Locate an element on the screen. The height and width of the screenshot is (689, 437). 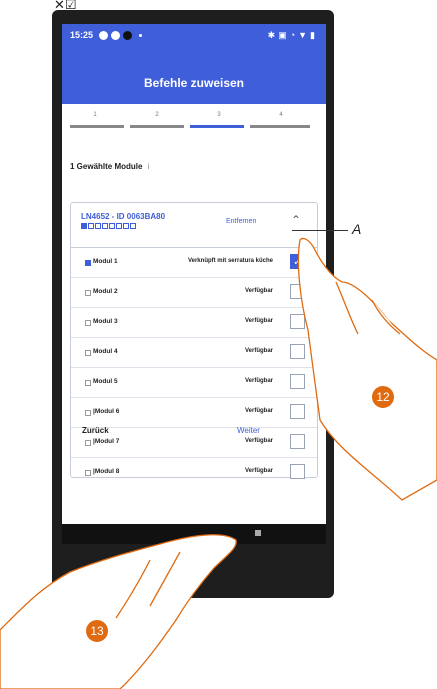
hand-bottom-icon is located at coordinates (118, 611).